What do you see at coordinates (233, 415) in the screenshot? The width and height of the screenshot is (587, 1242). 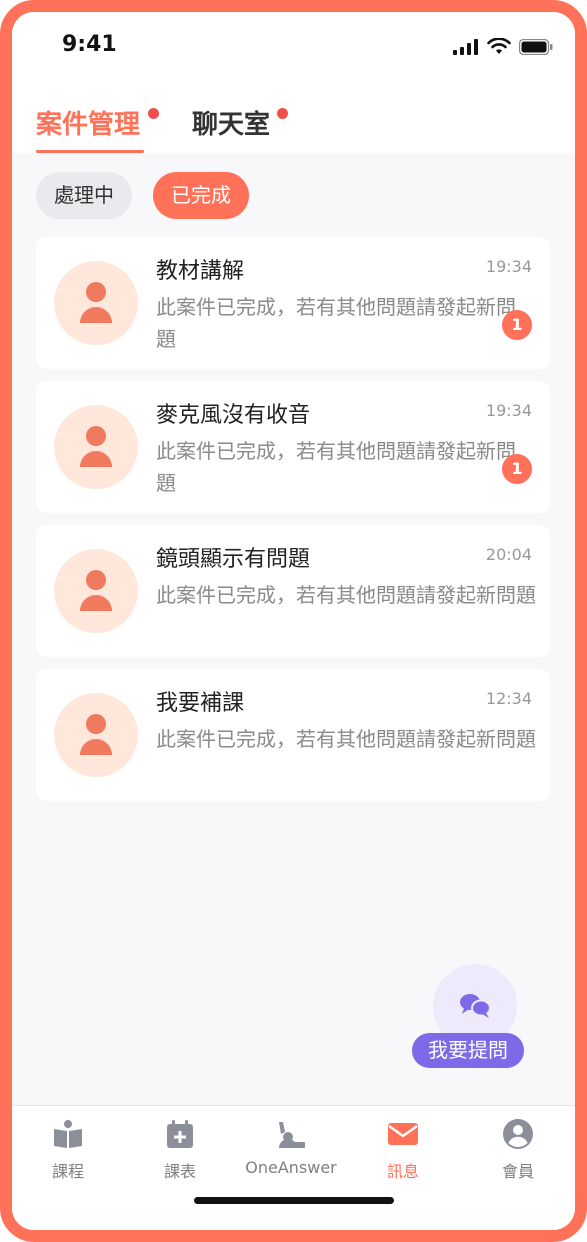 I see `case-title: 麥克風沒有收音` at bounding box center [233, 415].